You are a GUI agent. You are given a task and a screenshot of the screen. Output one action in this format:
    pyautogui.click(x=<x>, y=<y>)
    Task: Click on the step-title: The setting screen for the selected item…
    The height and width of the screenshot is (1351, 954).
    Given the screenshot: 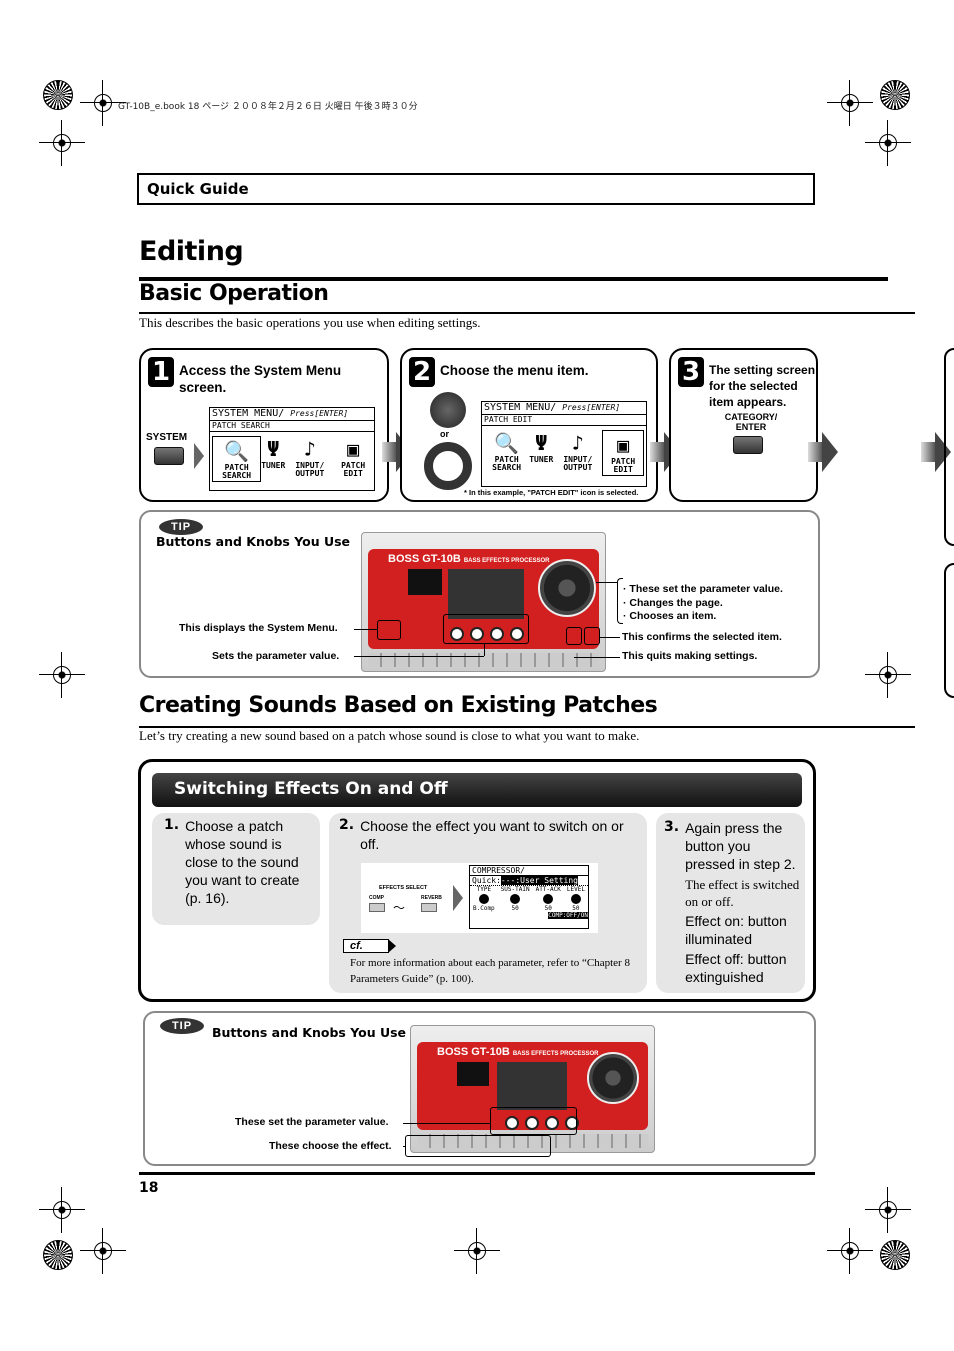 What is the action you would take?
    pyautogui.click(x=762, y=386)
    